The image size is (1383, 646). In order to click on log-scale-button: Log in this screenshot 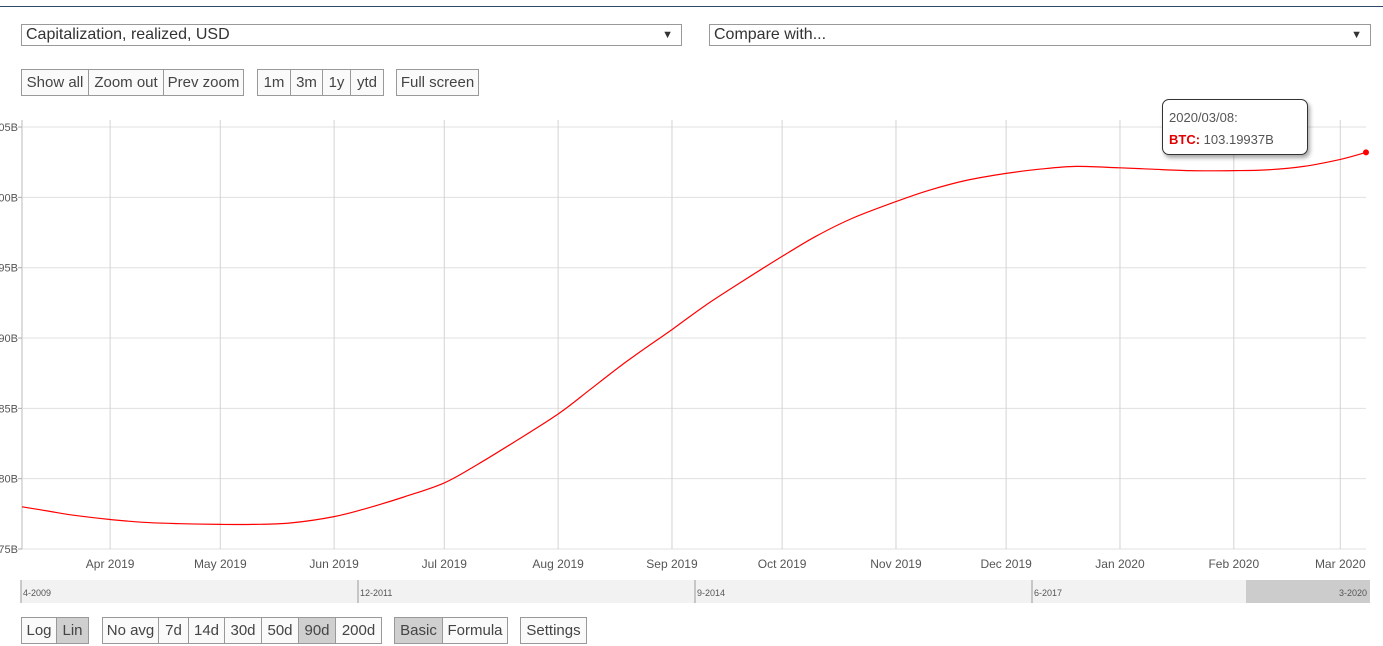, I will do `click(39, 630)`.